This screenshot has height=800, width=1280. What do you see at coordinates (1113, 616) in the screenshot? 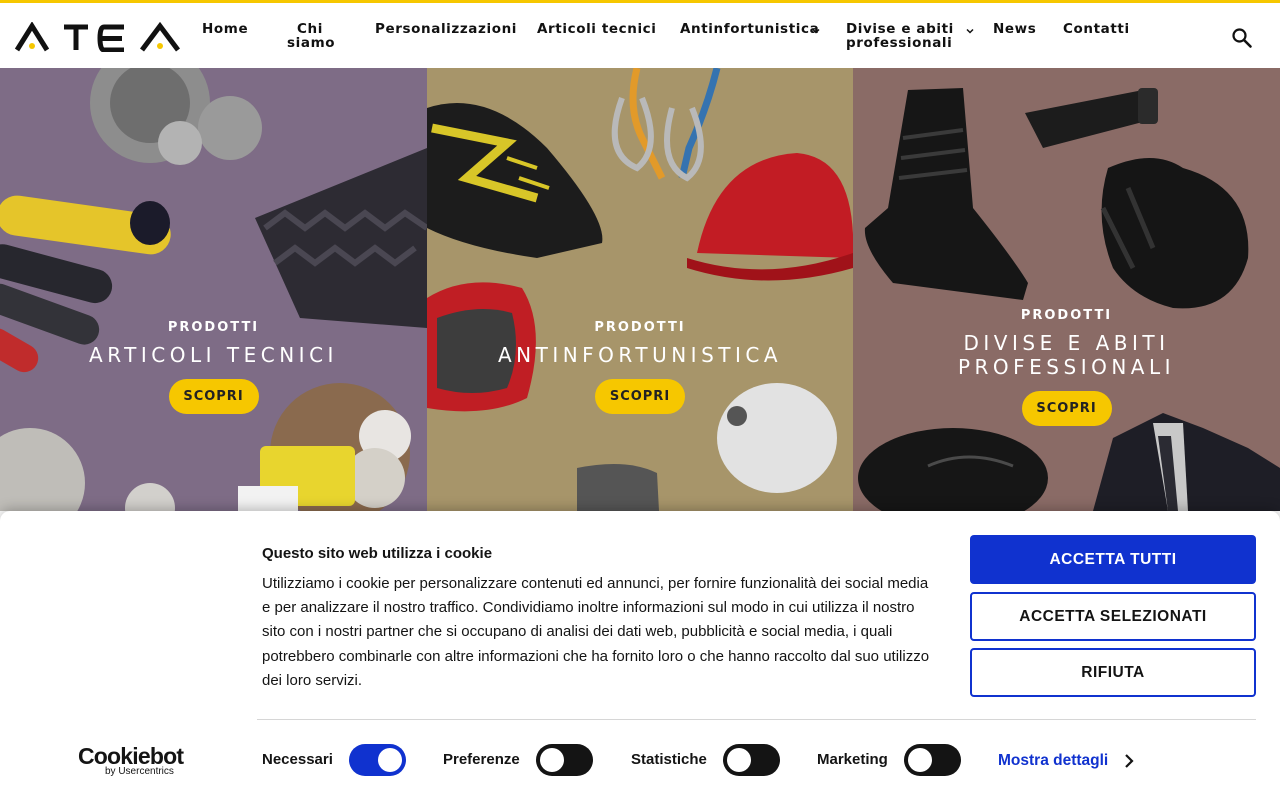
I see `accept-selected-button: ACCETTA SELEZIONATI` at bounding box center [1113, 616].